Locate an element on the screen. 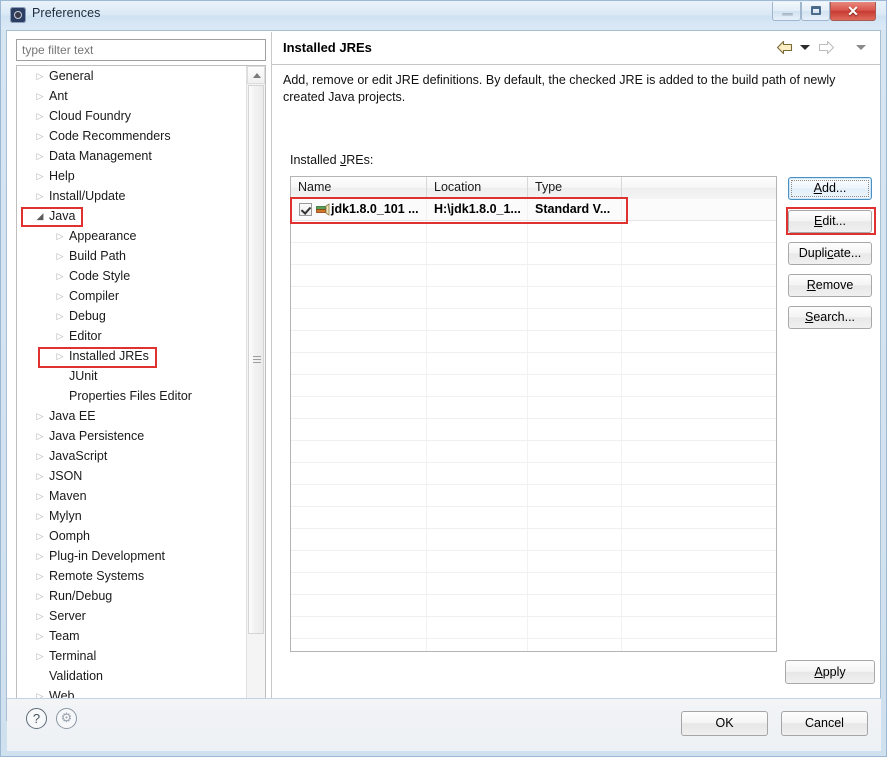  forward-button is located at coordinates (826, 49).